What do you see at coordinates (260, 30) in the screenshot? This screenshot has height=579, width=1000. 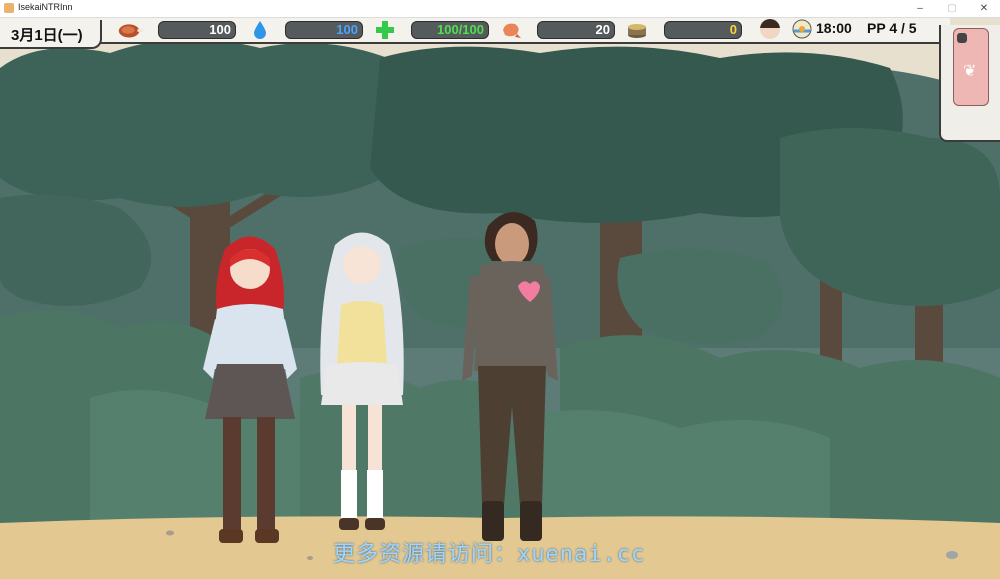 I see `water-drop-icon` at bounding box center [260, 30].